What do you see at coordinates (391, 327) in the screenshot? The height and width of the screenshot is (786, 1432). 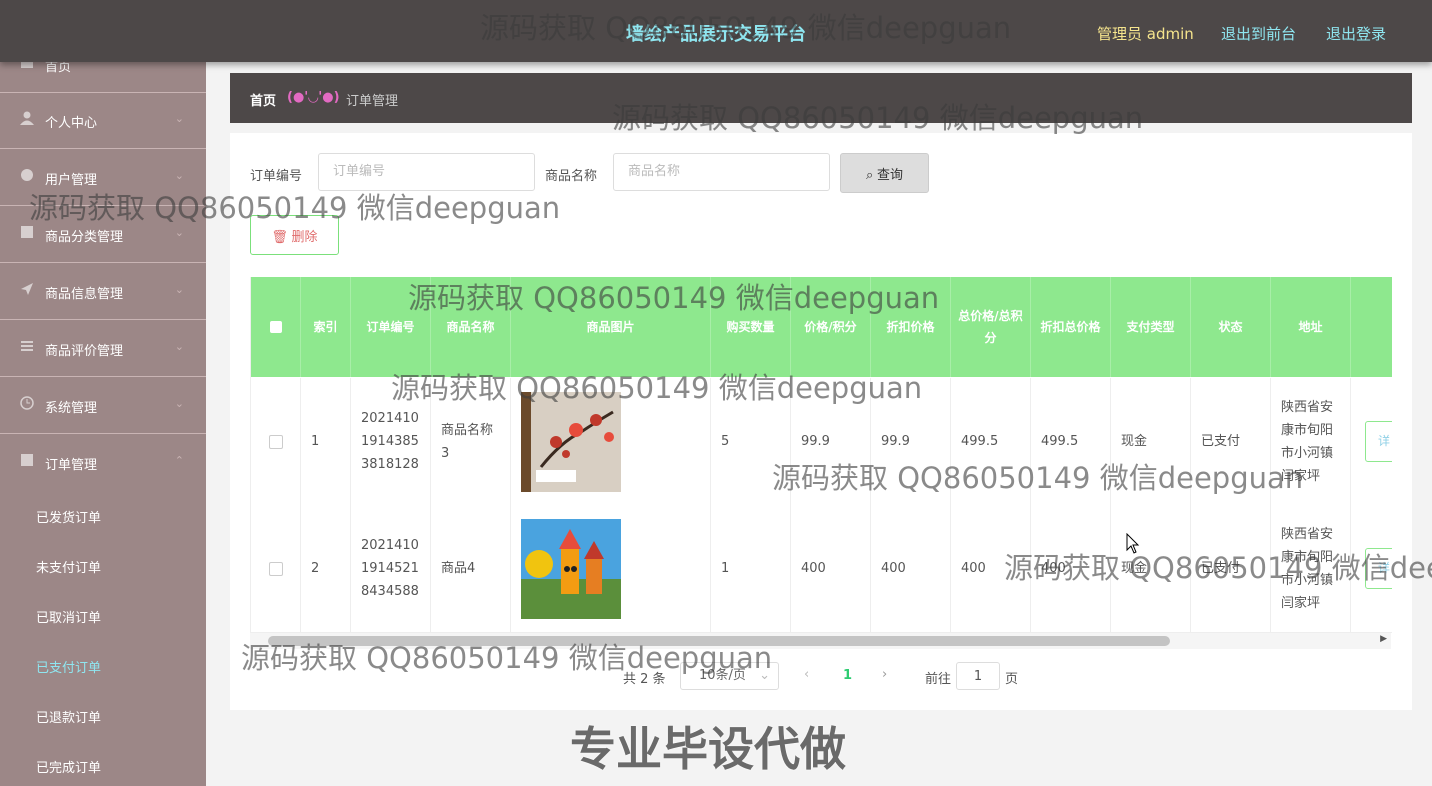 I see `header-order-no: 订单编号` at bounding box center [391, 327].